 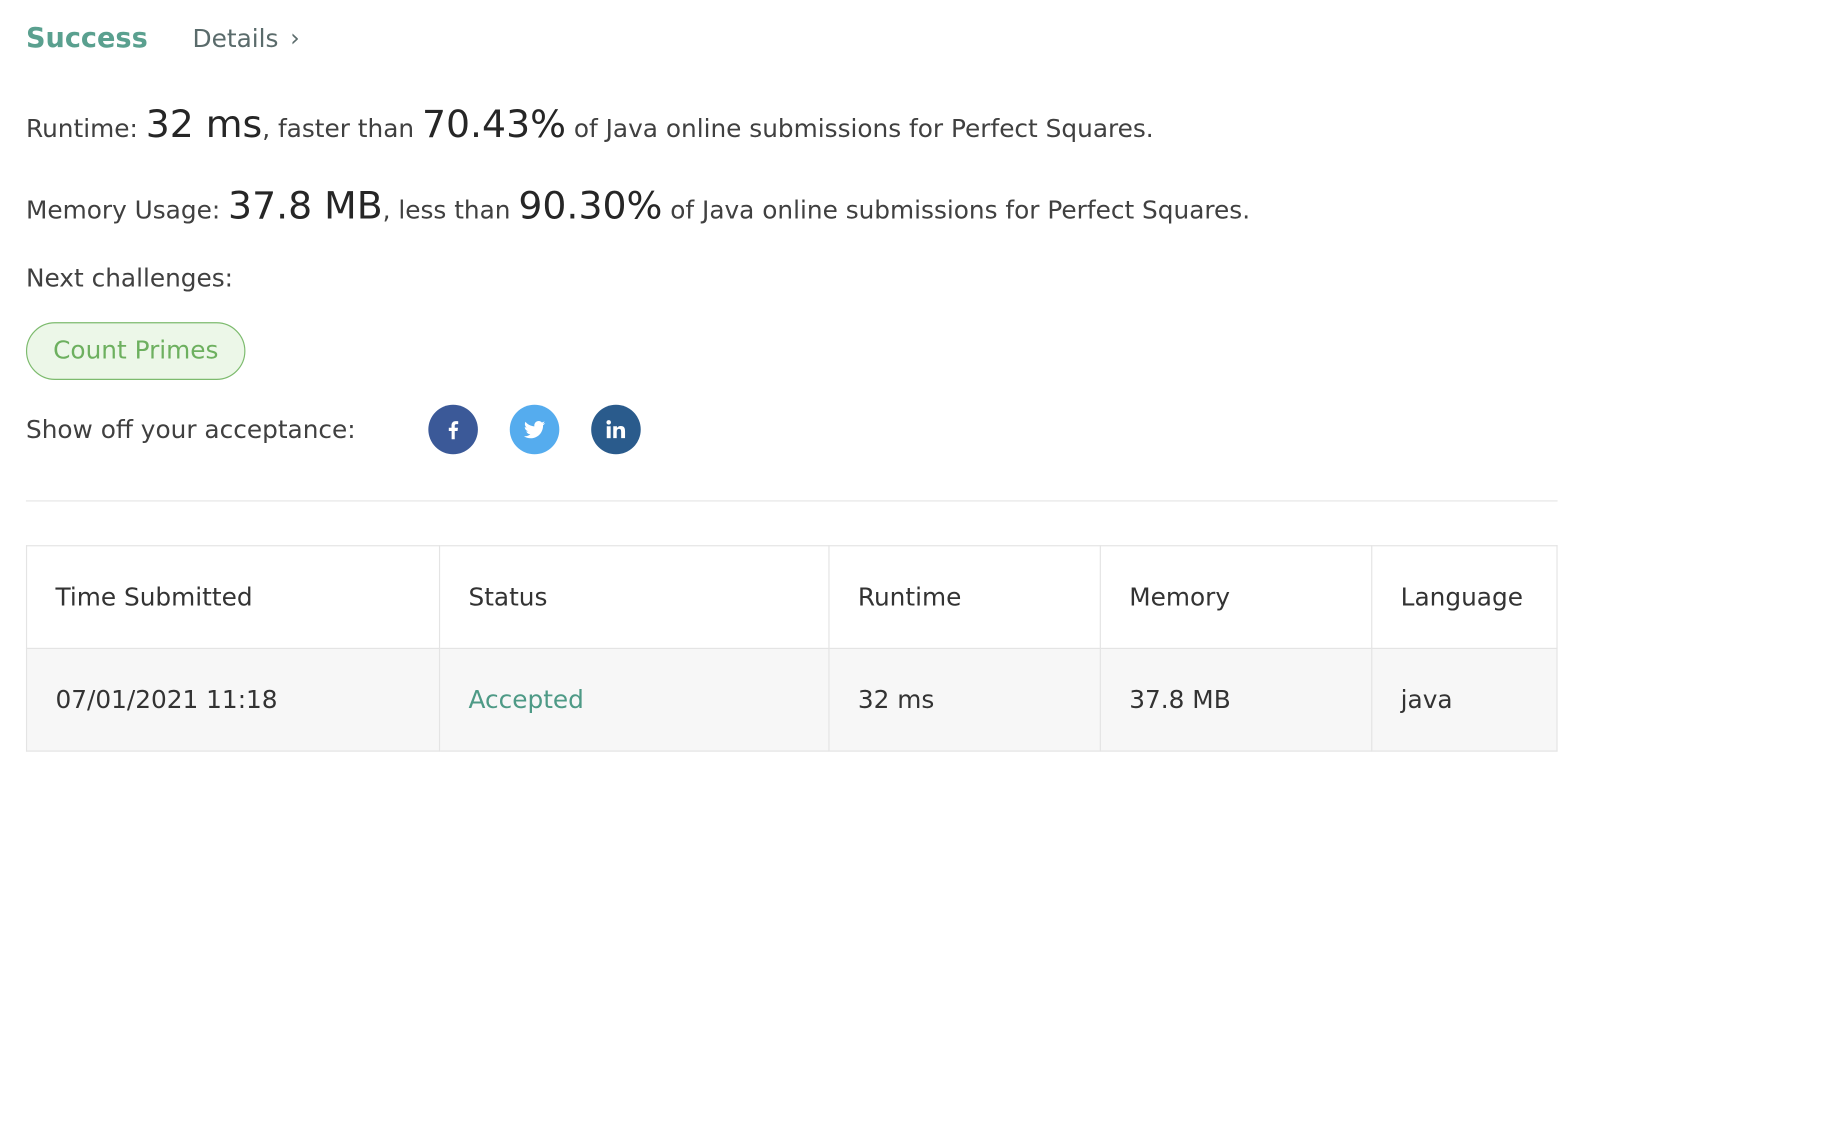 What do you see at coordinates (450, 210) in the screenshot?
I see `memory-compare-text: , less than` at bounding box center [450, 210].